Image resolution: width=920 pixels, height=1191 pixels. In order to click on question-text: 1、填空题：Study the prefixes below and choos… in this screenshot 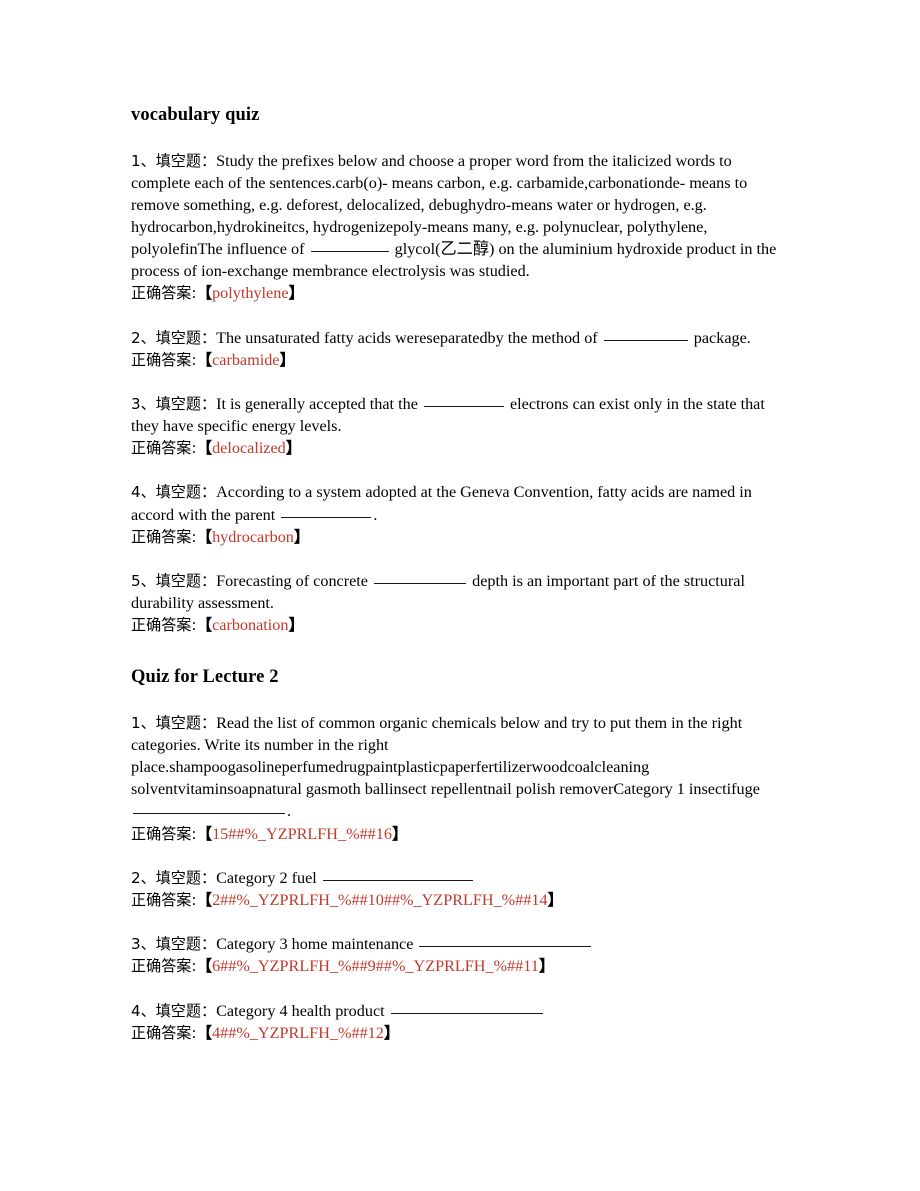, I will do `click(460, 216)`.